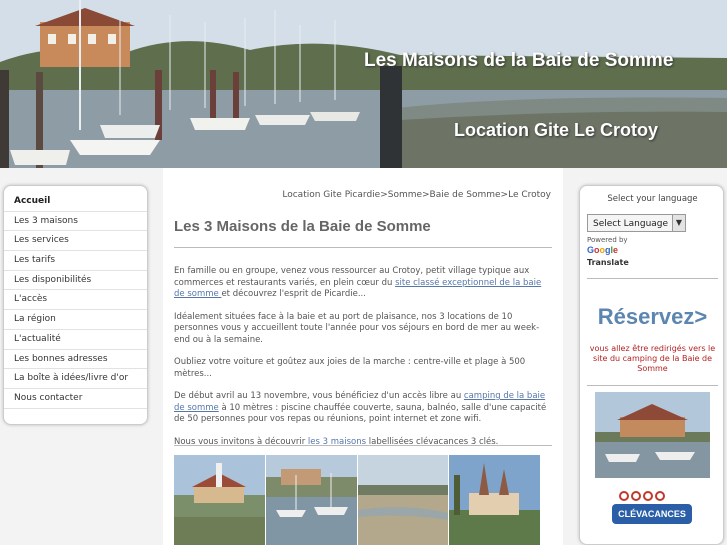 The image size is (727, 545). I want to click on nav-item-contact: Nous contacter, so click(75, 399).